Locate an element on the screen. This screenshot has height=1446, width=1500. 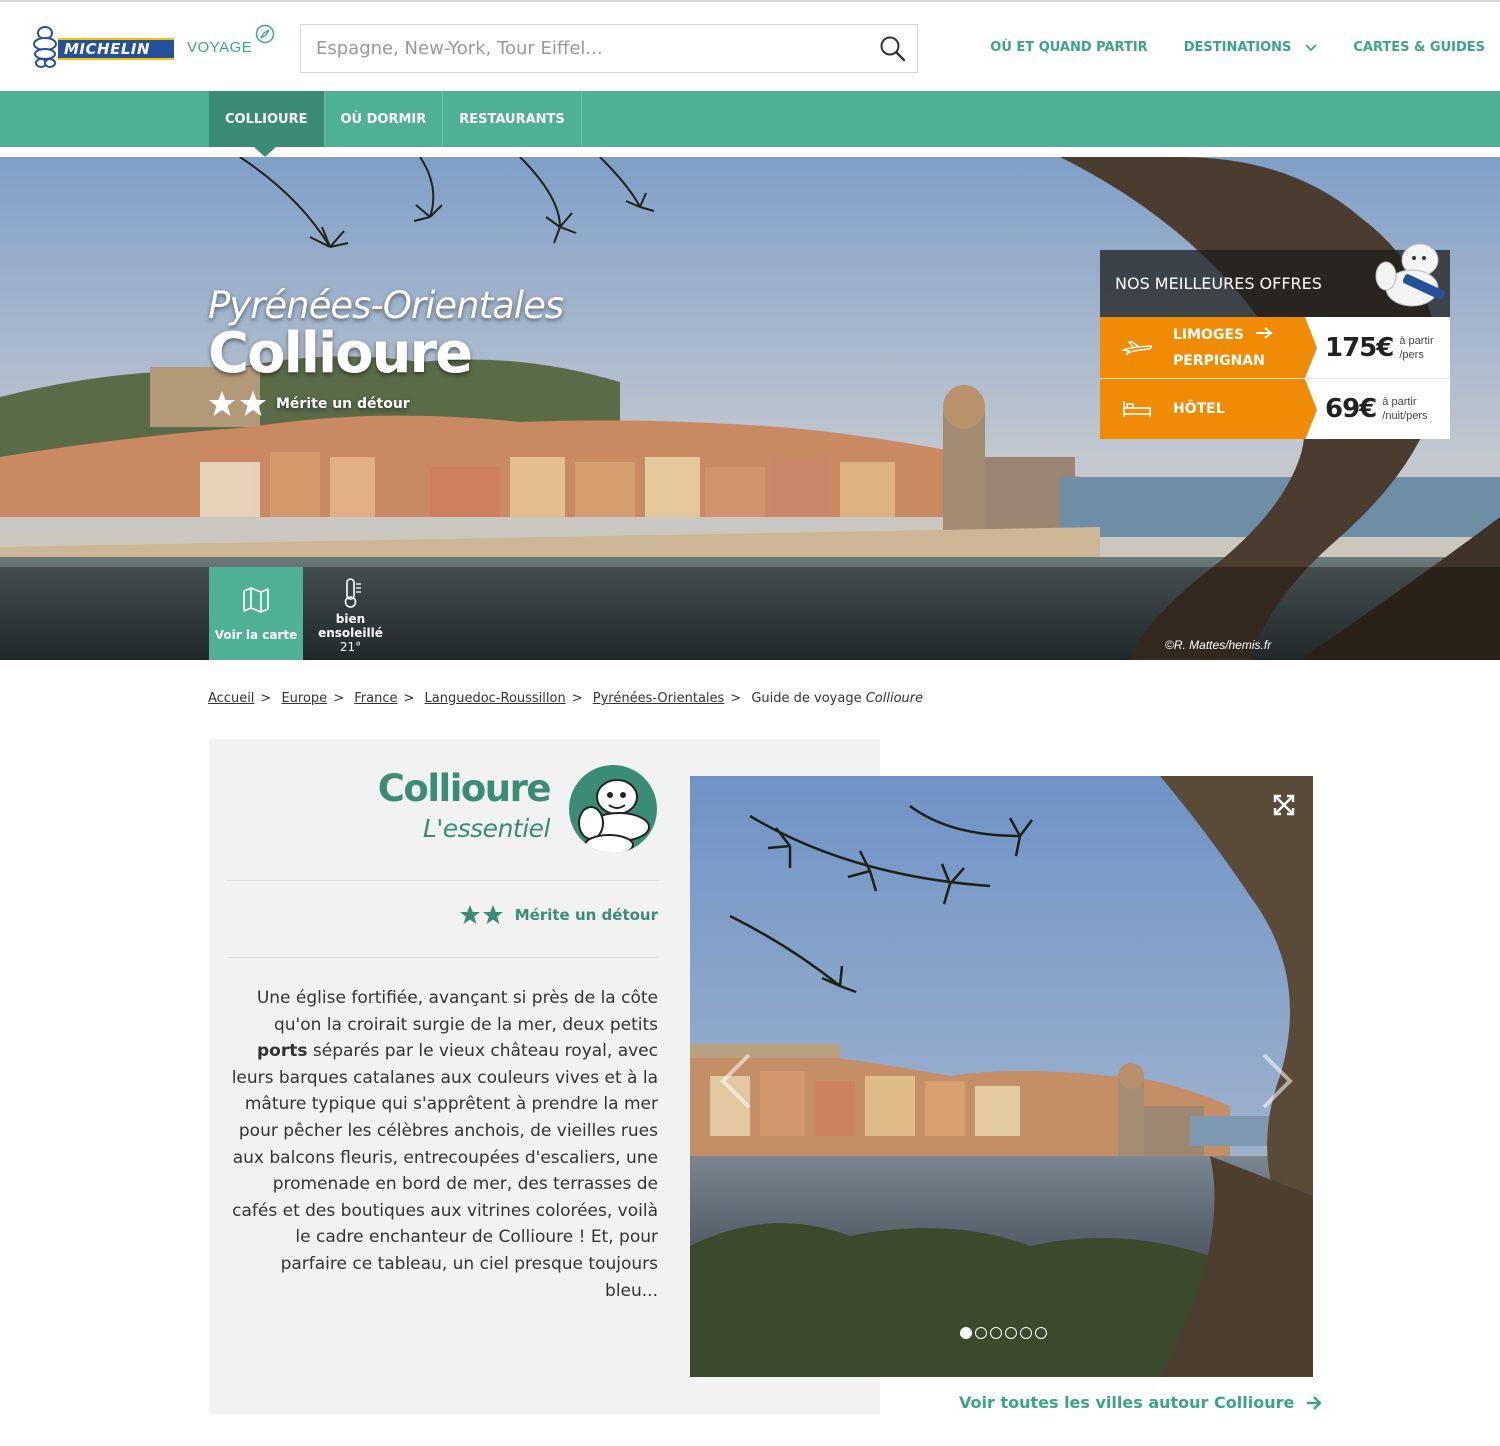
michelin-logo: MICHELIN is located at coordinates (102, 47).